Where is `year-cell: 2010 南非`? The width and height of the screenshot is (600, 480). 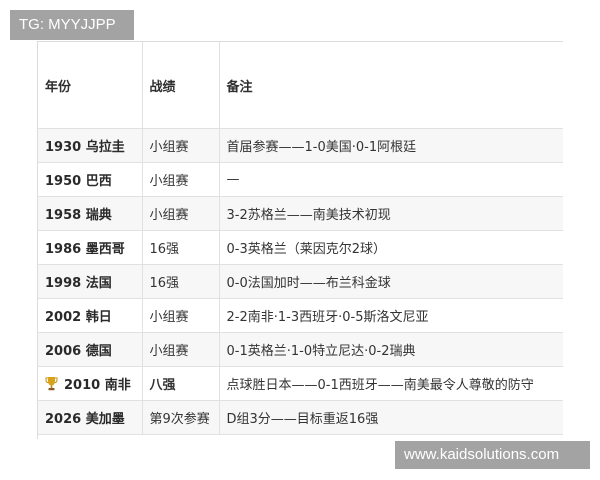
year-cell: 2010 南非 is located at coordinates (90, 383).